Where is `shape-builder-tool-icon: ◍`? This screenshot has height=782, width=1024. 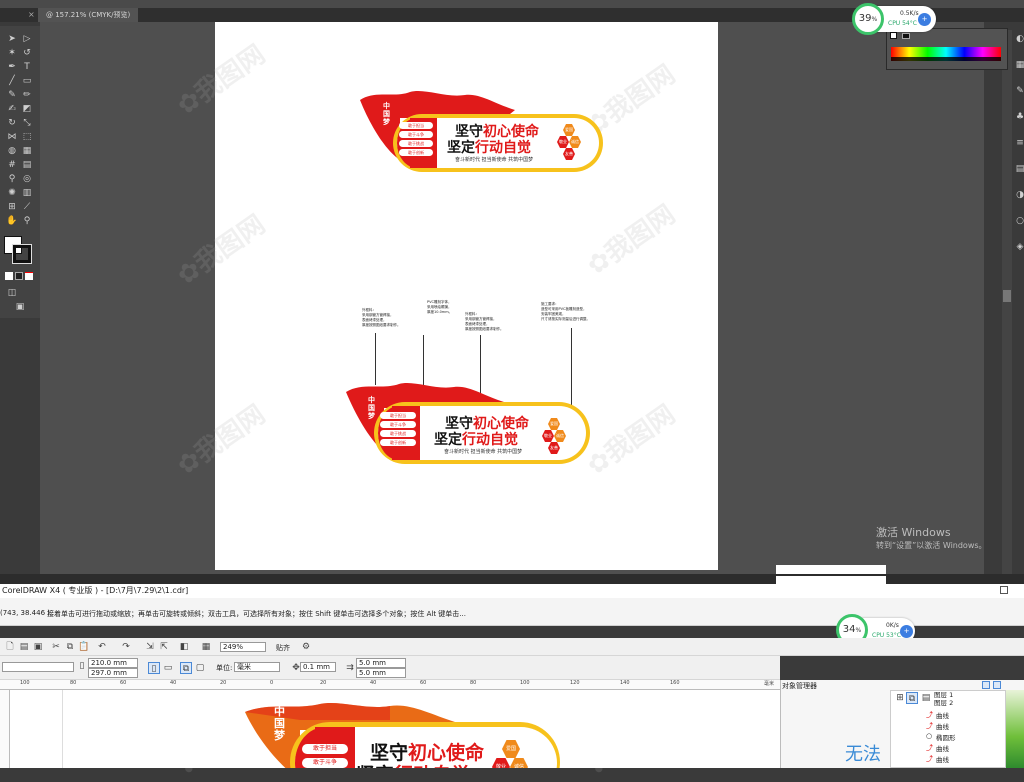 shape-builder-tool-icon: ◍ is located at coordinates (12, 151).